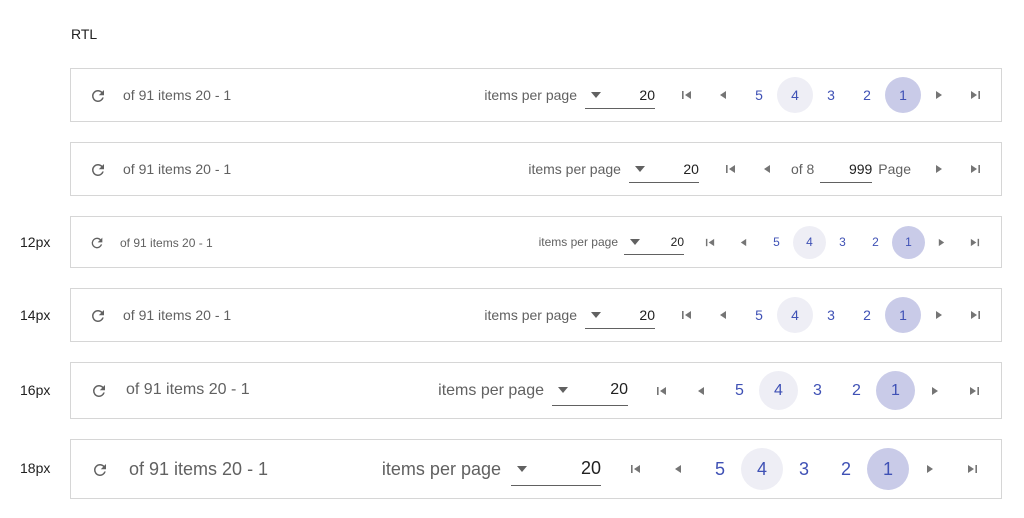  Describe the element at coordinates (35, 315) in the screenshot. I see `size-label-14: 14px` at that location.